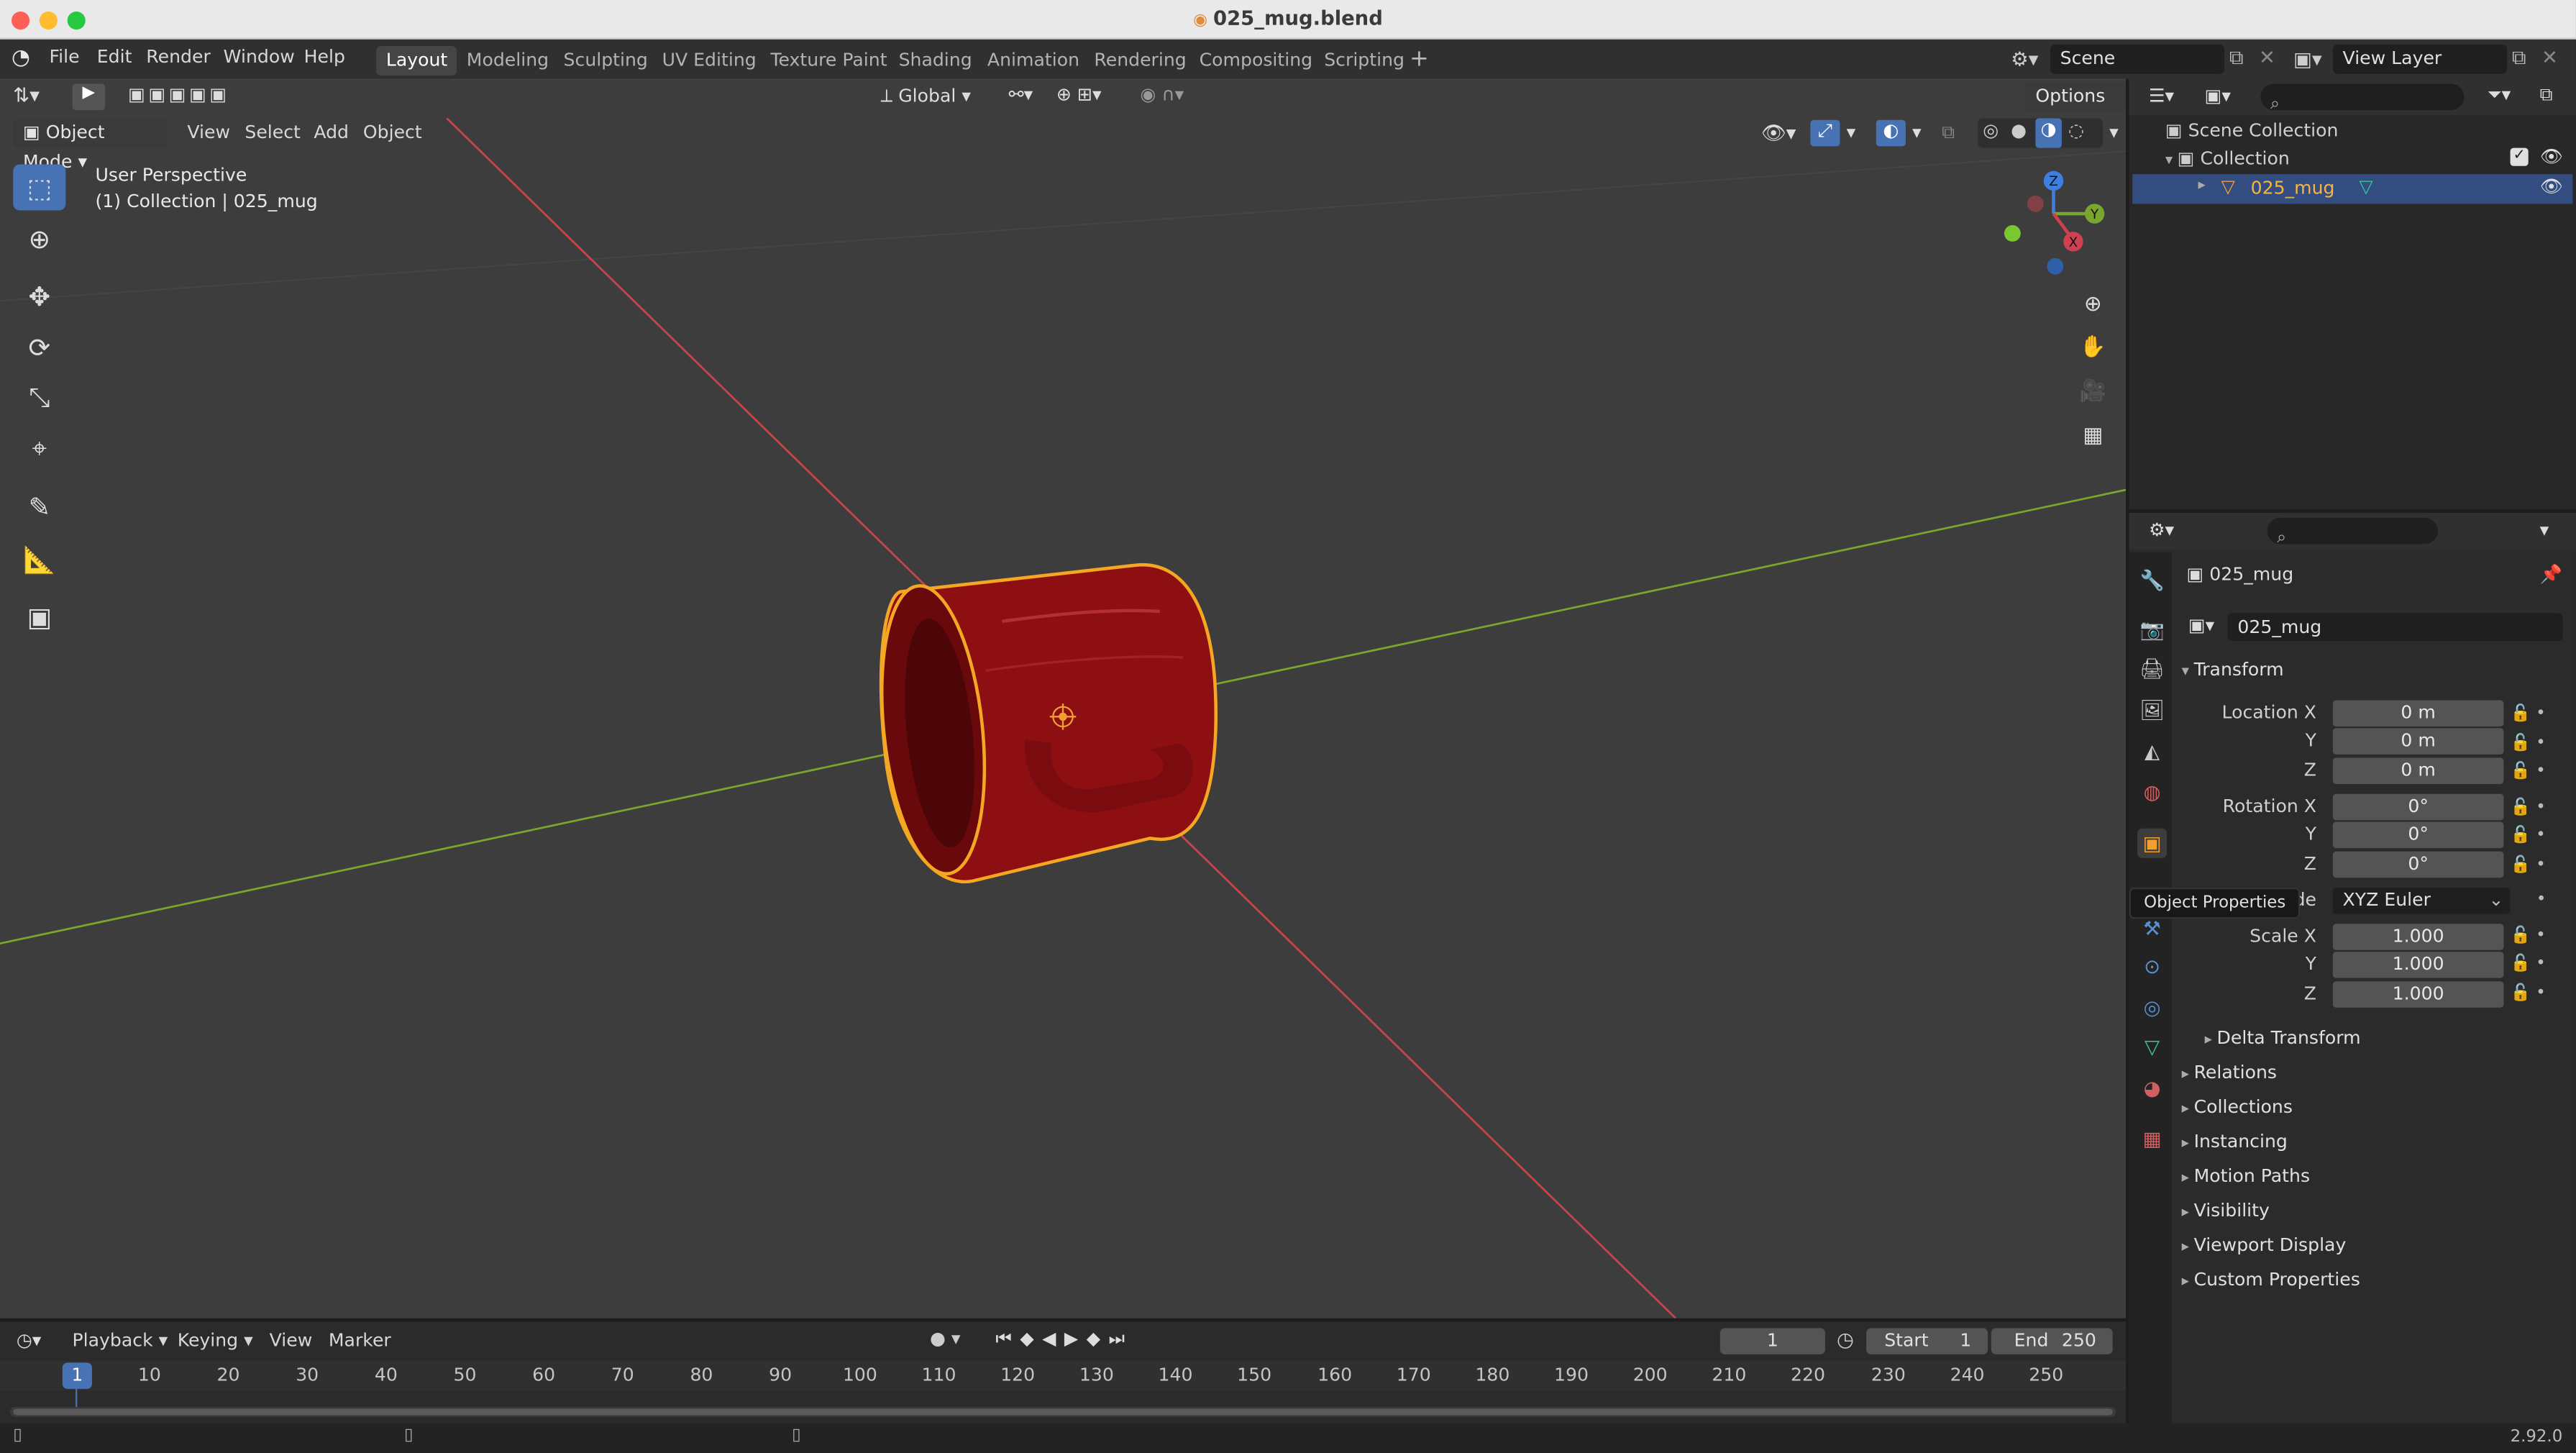 The width and height of the screenshot is (2576, 1453). Describe the element at coordinates (39, 398) in the screenshot. I see `scale-tool-icon: ⤡` at that location.